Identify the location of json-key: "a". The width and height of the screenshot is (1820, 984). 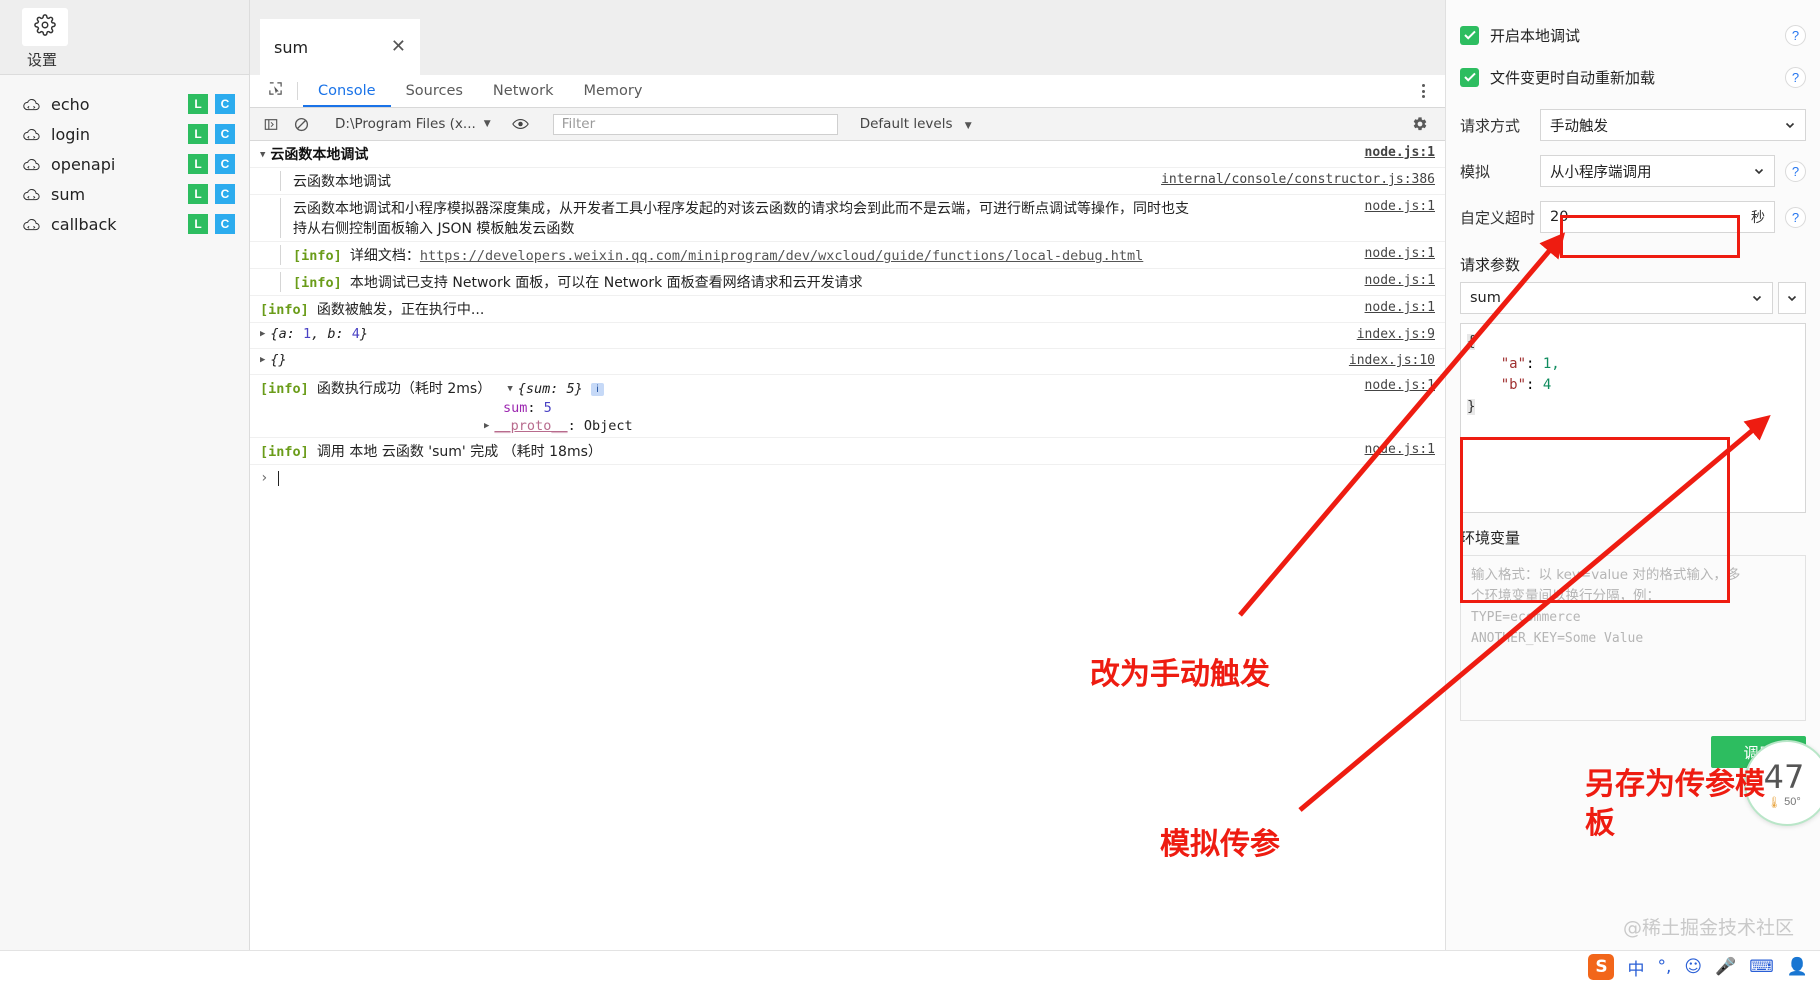
(1513, 363).